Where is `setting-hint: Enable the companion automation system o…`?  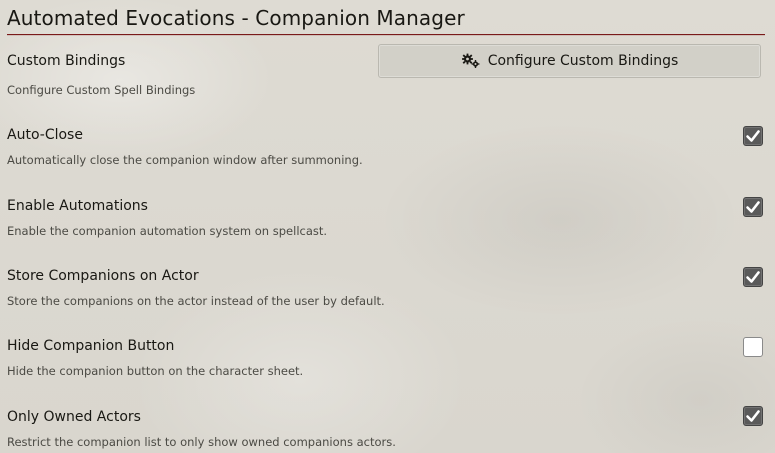 setting-hint: Enable the companion automation system o… is located at coordinates (167, 231).